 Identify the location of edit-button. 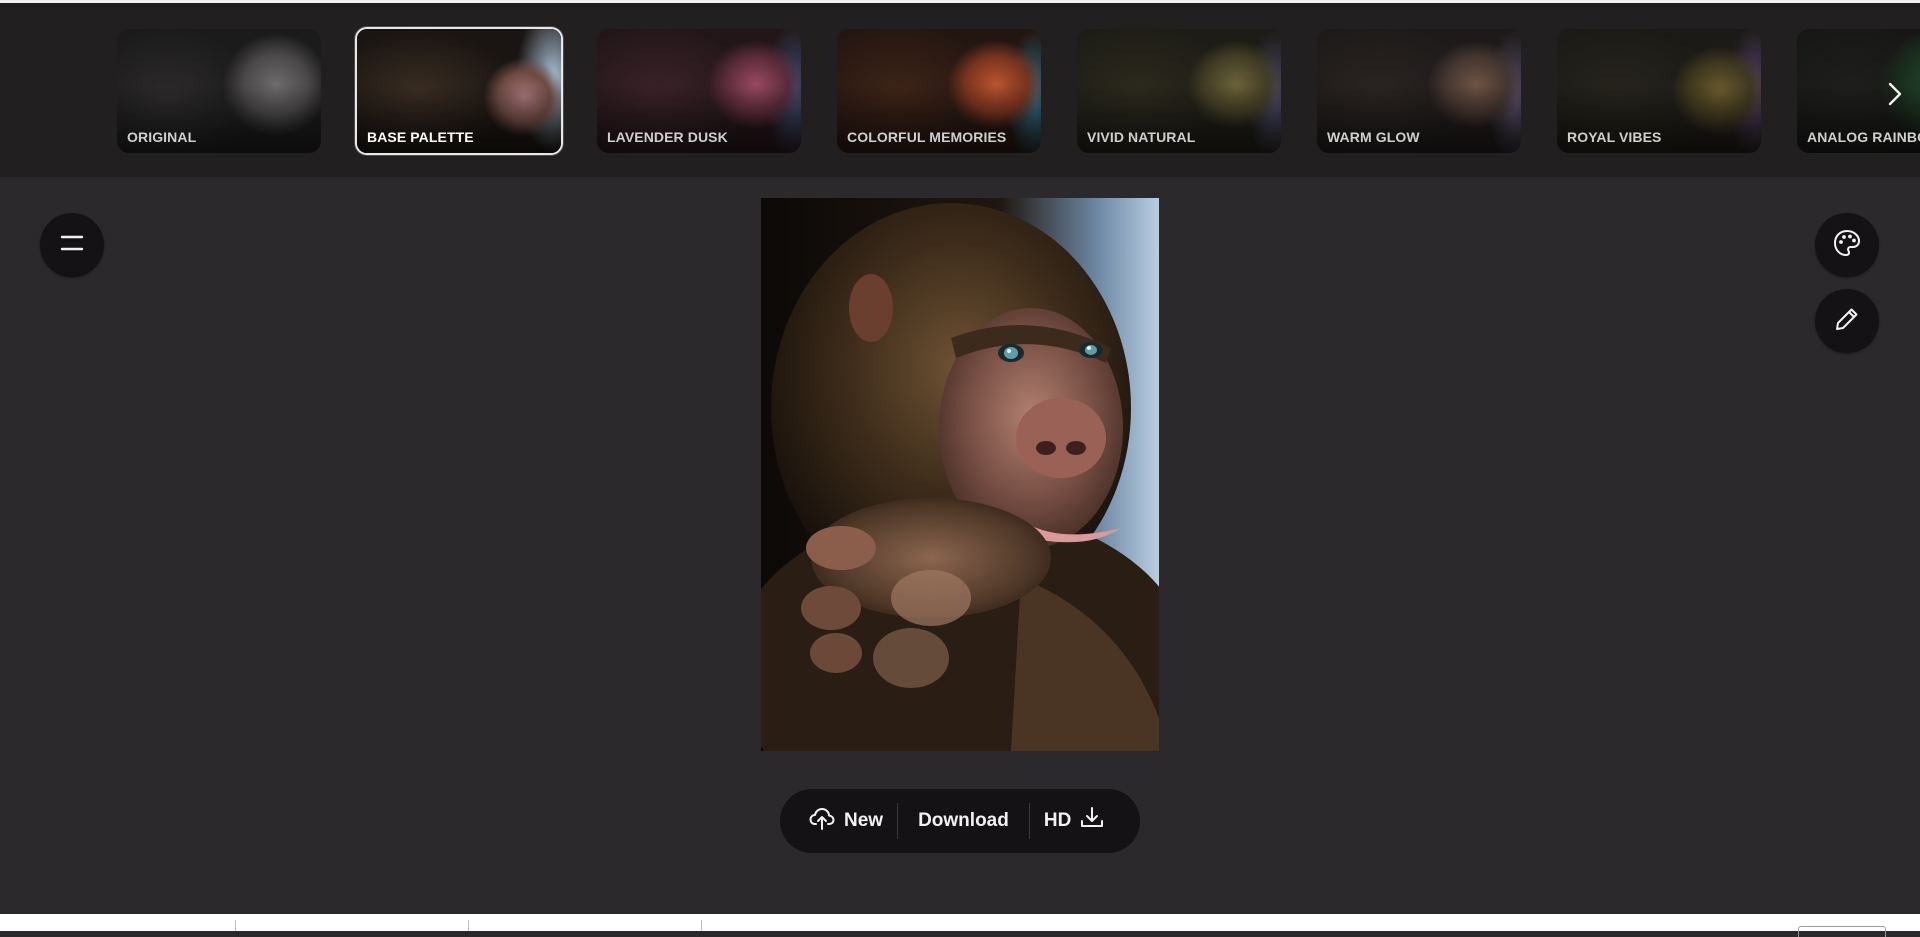
(1847, 321).